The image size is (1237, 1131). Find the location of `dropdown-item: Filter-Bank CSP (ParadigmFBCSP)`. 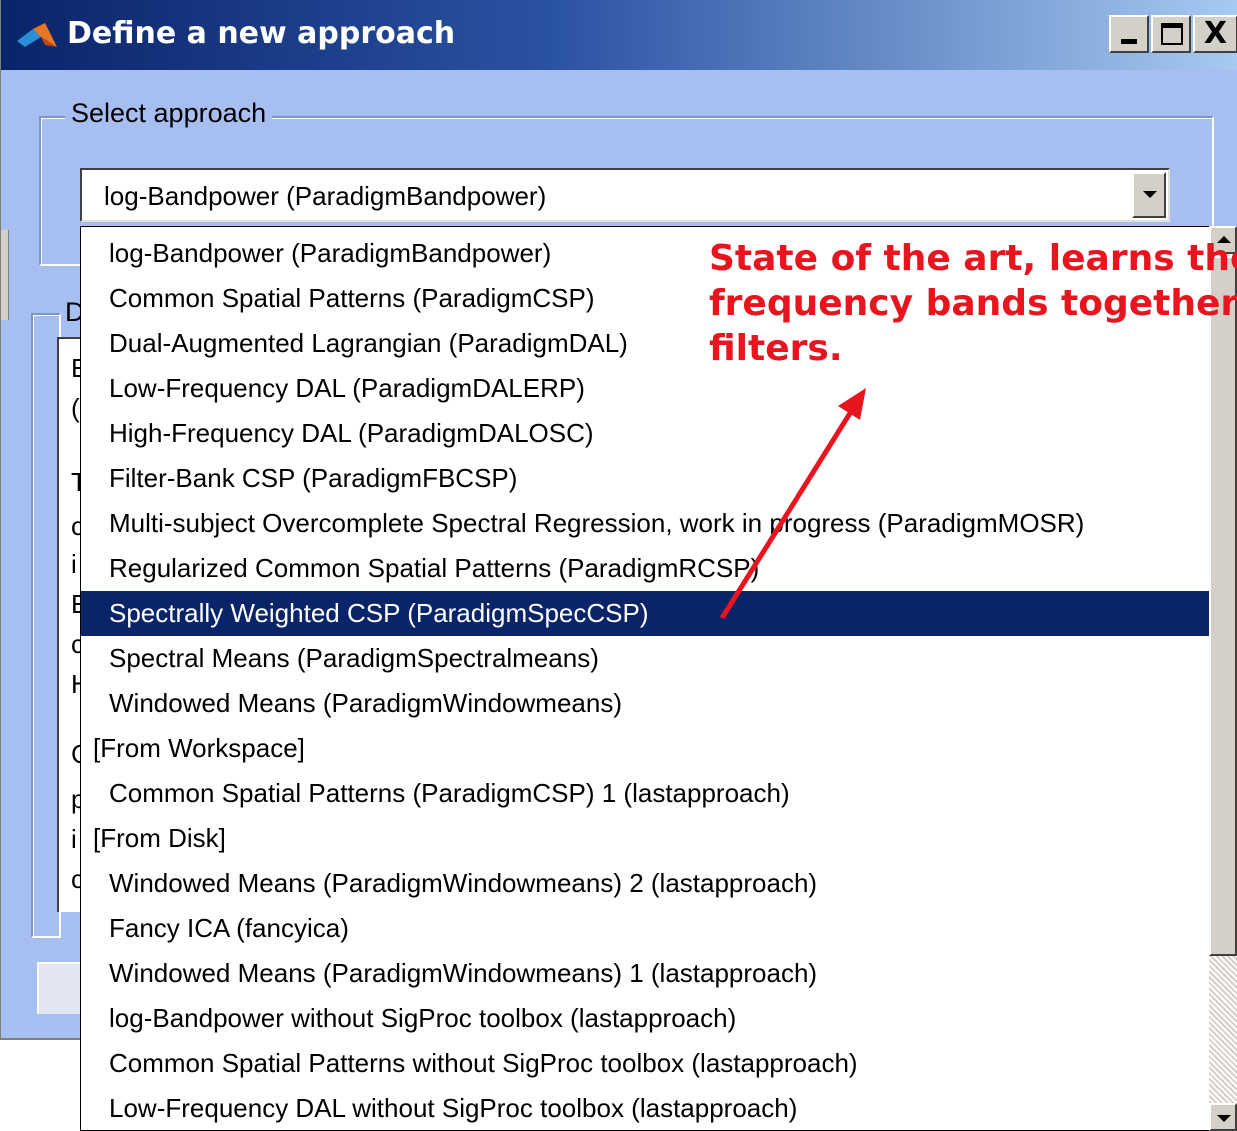

dropdown-item: Filter-Bank CSP (ParadigmFBCSP) is located at coordinates (645, 478).